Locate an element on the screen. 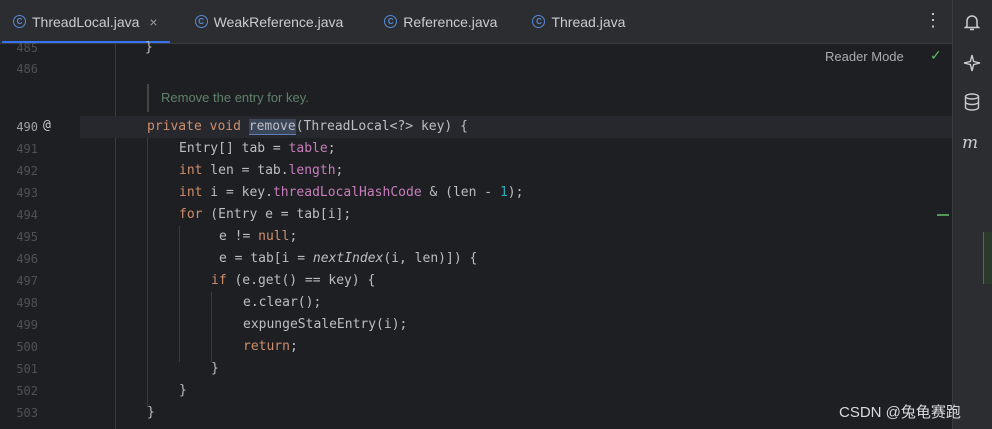 The image size is (992, 429). line-number: 485 is located at coordinates (27, 48).